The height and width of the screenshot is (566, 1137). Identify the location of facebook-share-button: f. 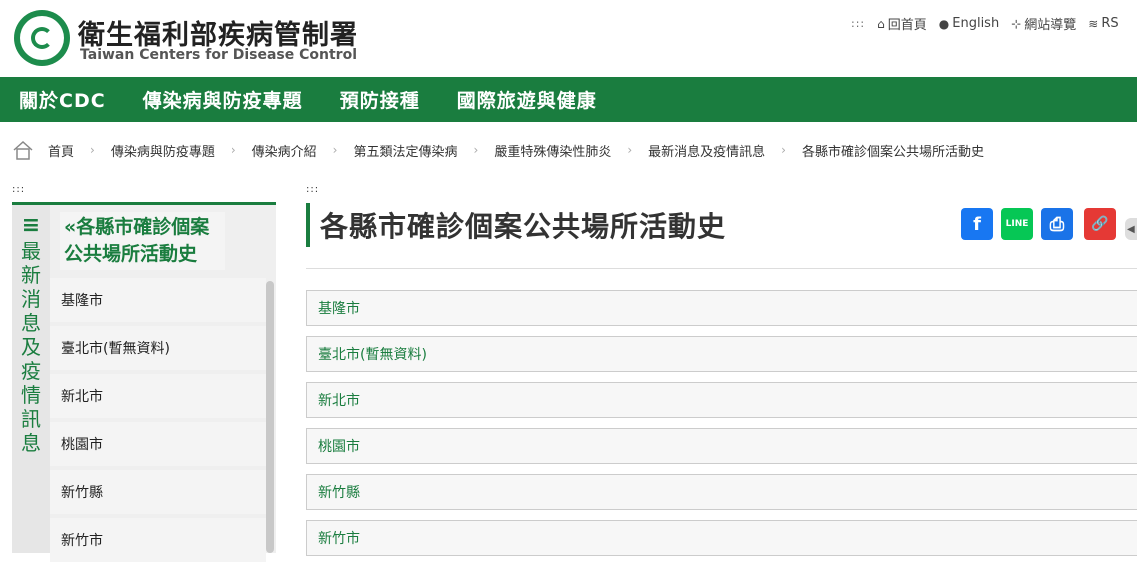
(977, 224).